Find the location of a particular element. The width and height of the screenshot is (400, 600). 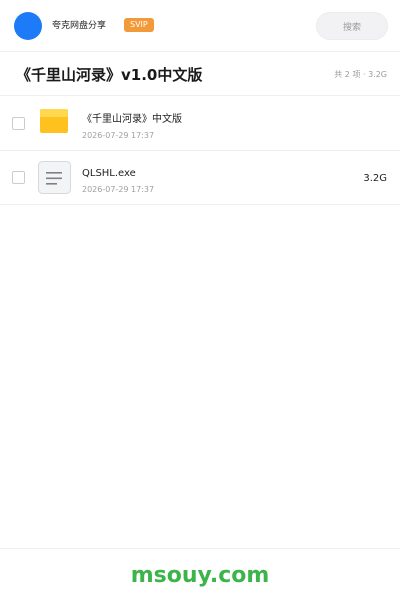

file-name: QLSHL.exe is located at coordinates (109, 174).